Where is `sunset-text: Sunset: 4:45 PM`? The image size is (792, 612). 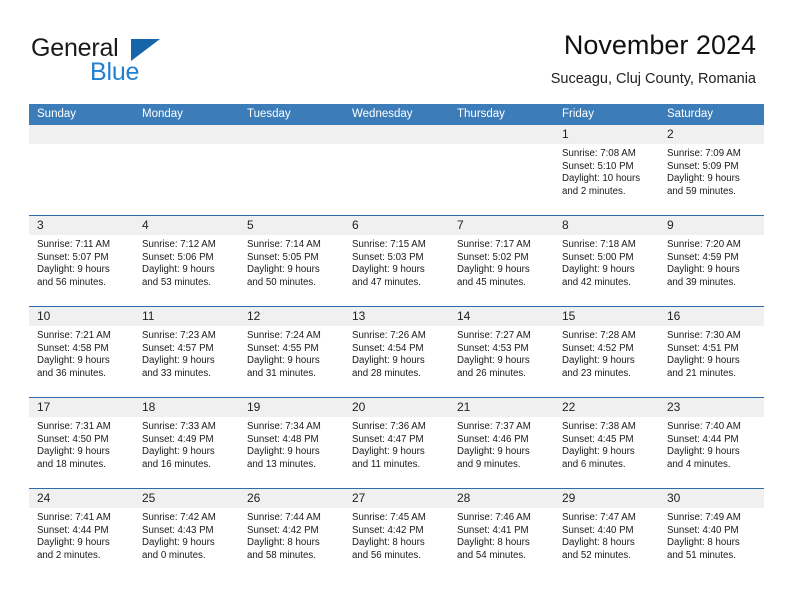
sunset-text: Sunset: 4:45 PM is located at coordinates (598, 439).